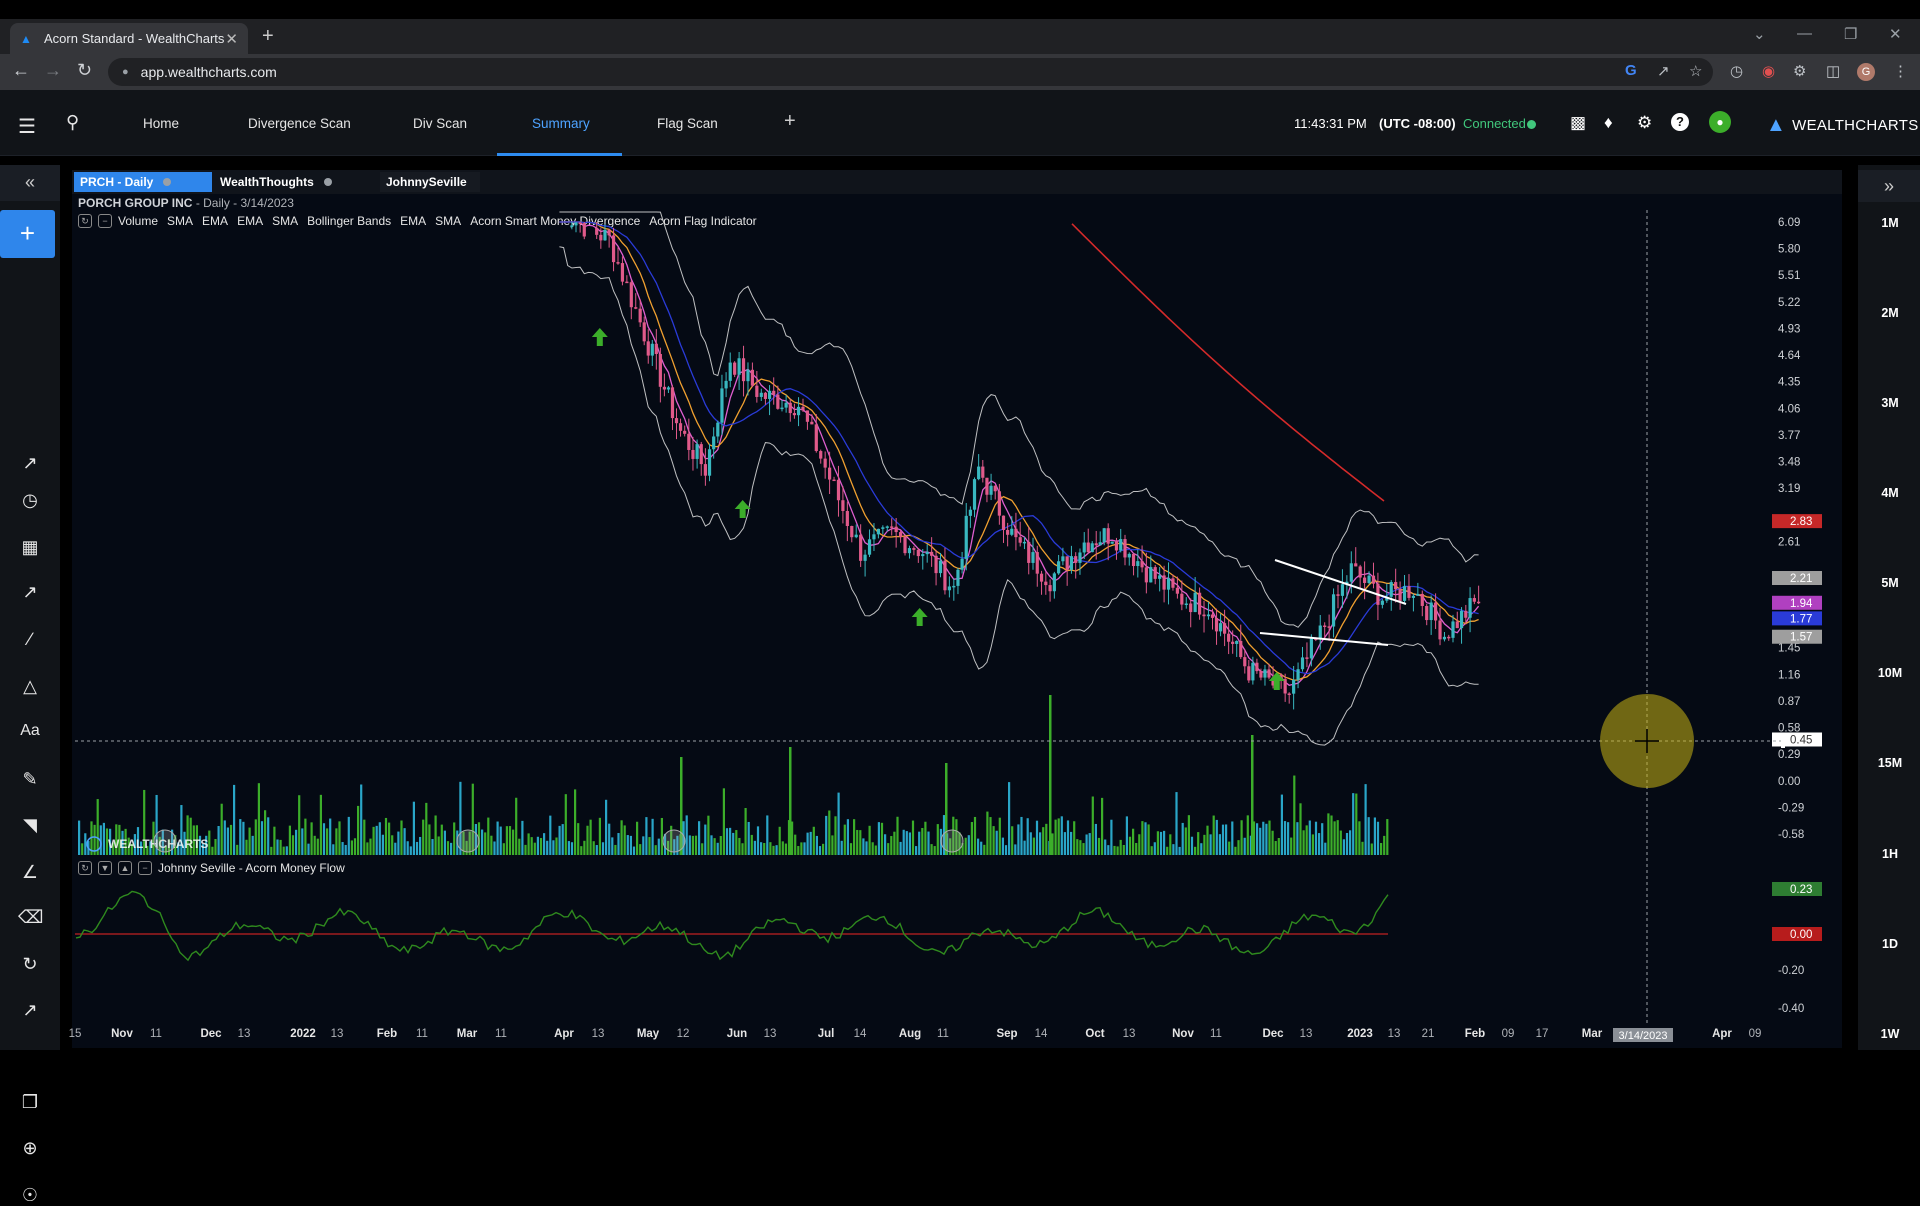 The width and height of the screenshot is (1920, 1206). Describe the element at coordinates (1720, 122) in the screenshot. I see `acorn-icon: ●` at that location.